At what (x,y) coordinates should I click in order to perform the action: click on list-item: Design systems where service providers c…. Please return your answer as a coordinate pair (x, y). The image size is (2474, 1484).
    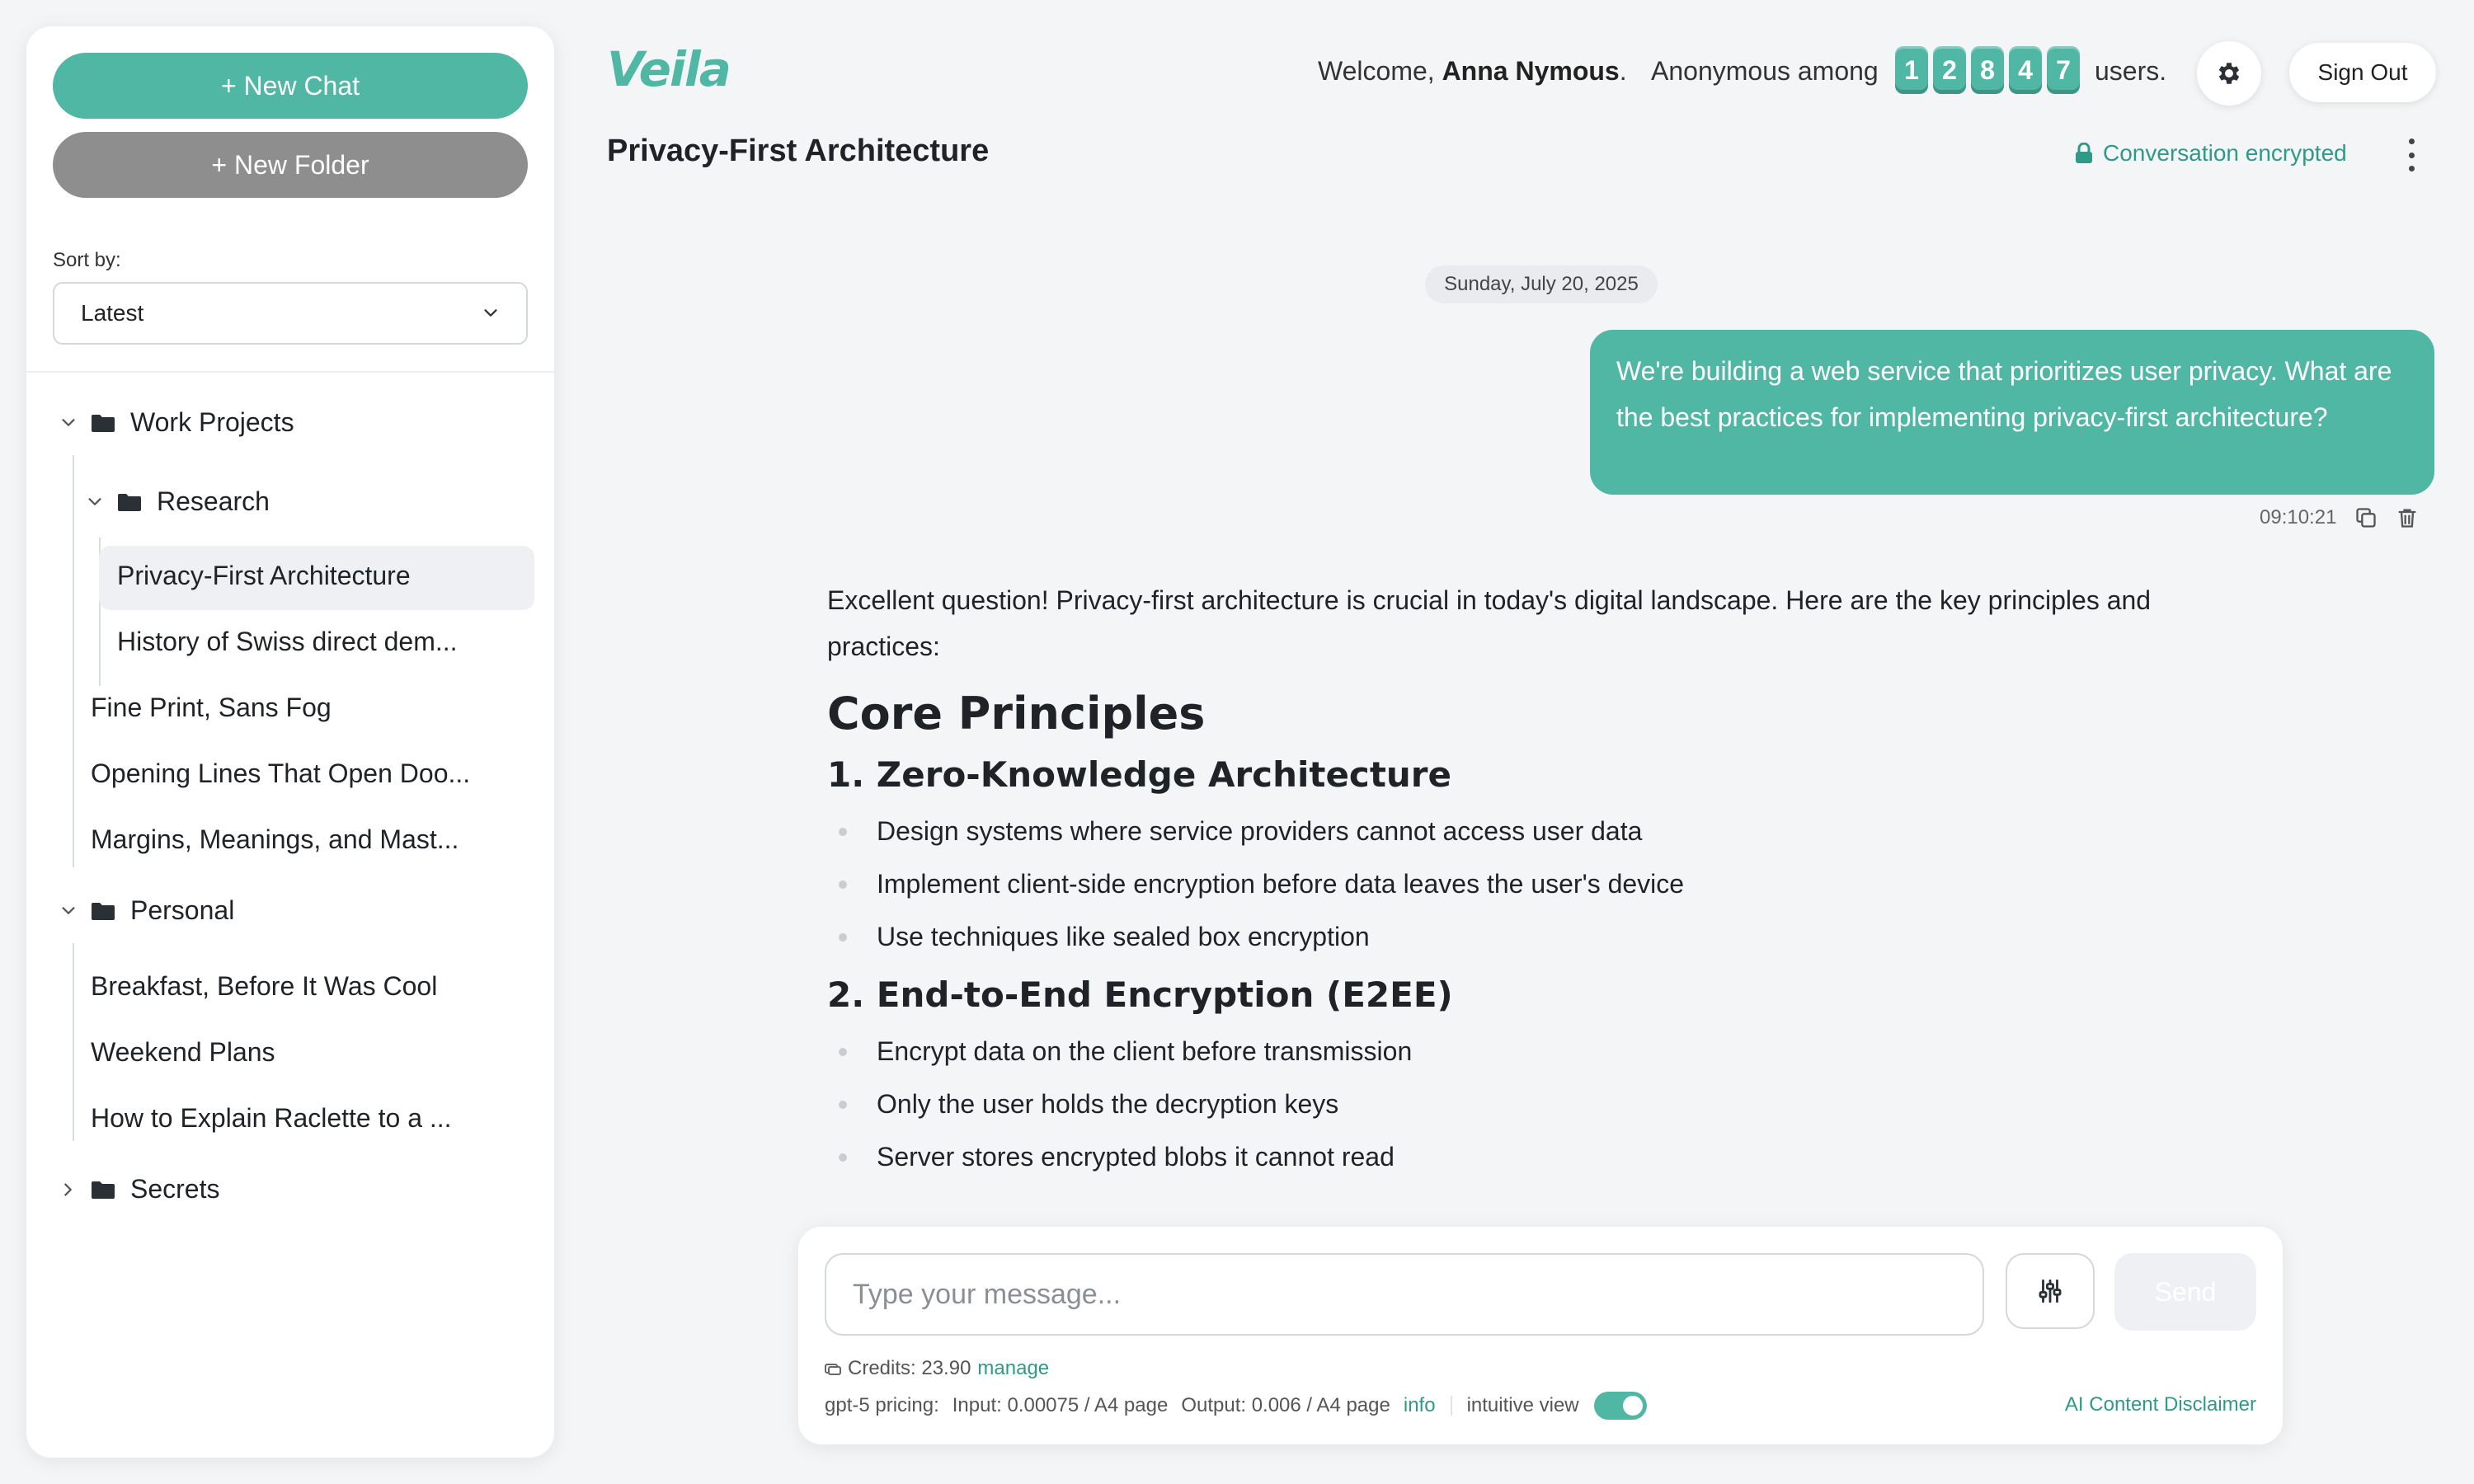
    Looking at the image, I should click on (1536, 831).